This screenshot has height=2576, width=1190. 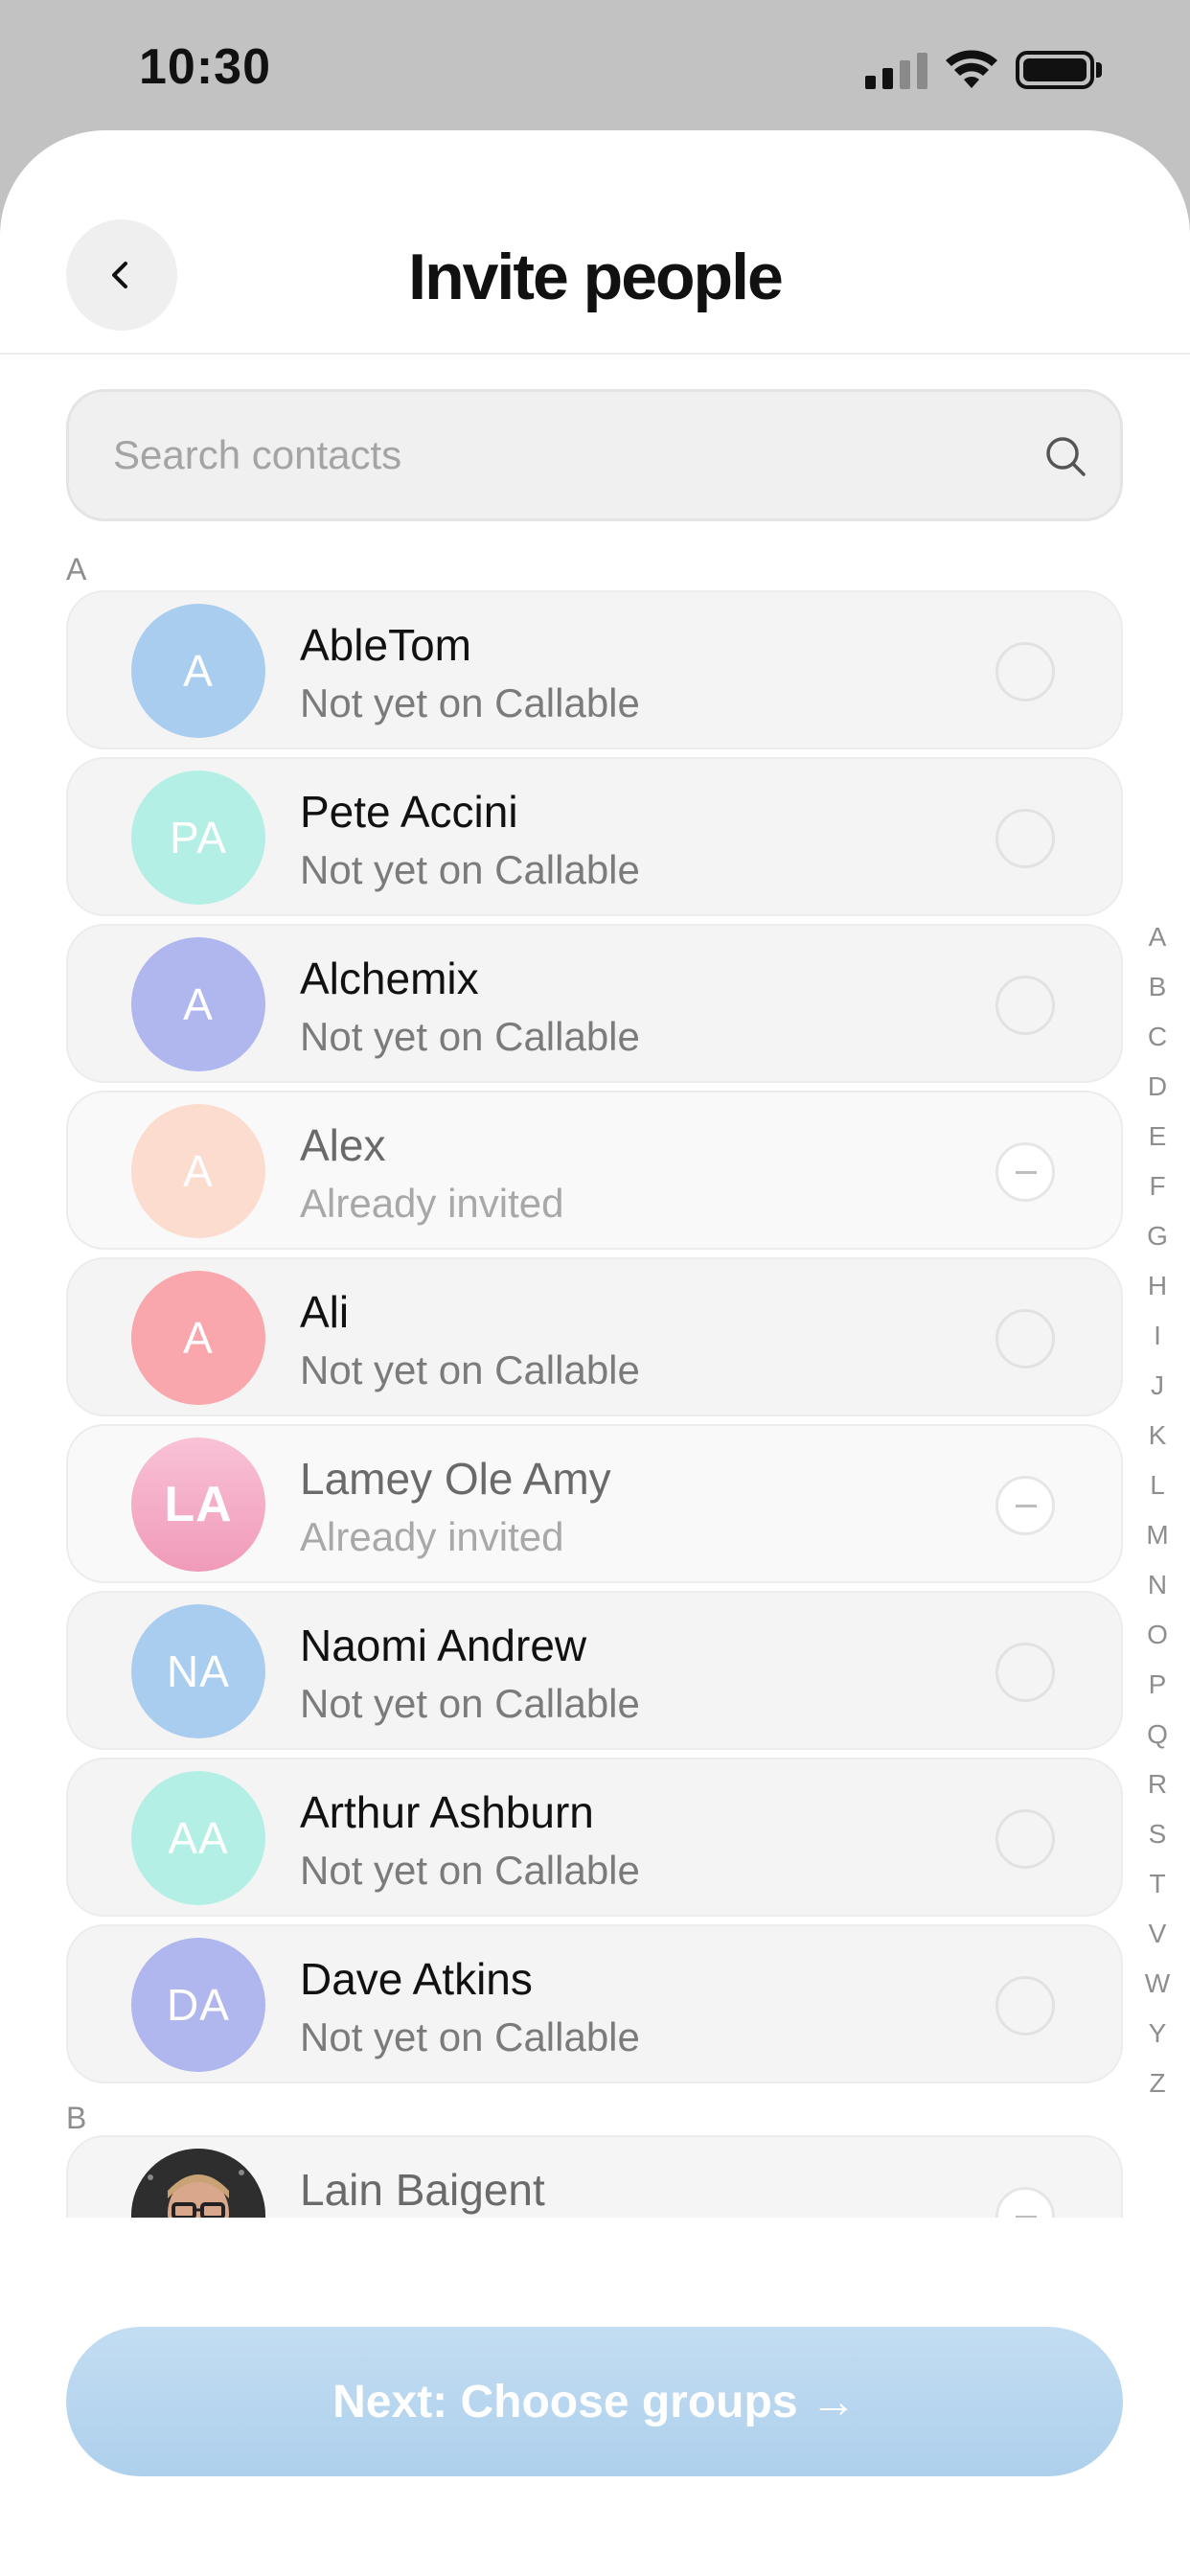 What do you see at coordinates (594, 1336) in the screenshot?
I see `contact-row: A Ali Not yet on Callable` at bounding box center [594, 1336].